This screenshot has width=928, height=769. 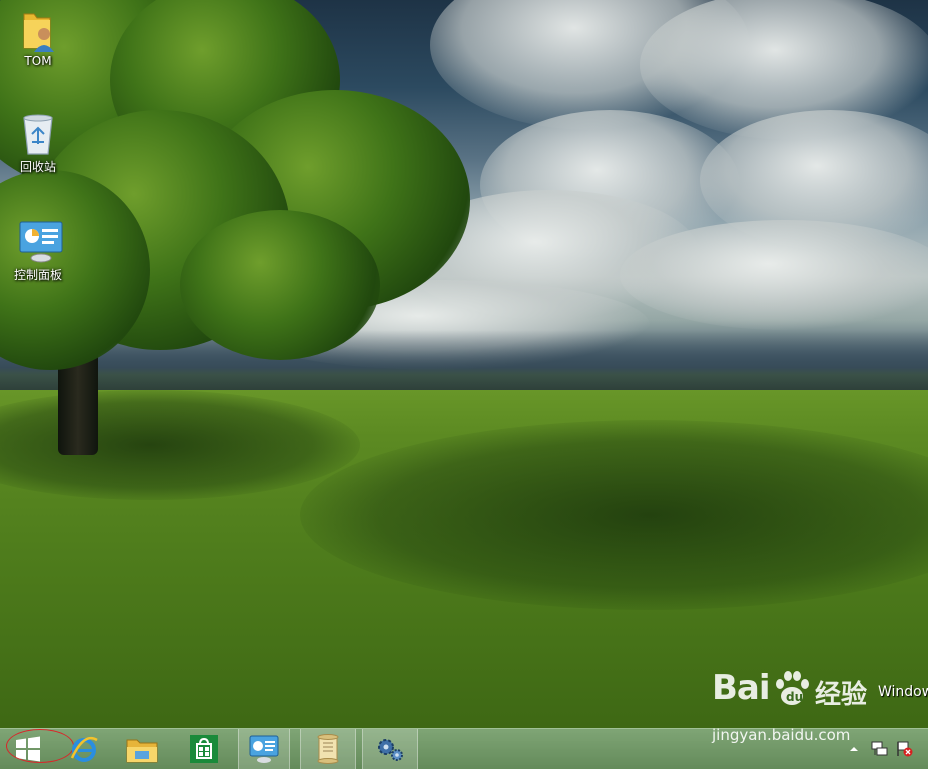 What do you see at coordinates (794, 697) in the screenshot?
I see `svg-text: du` at bounding box center [794, 697].